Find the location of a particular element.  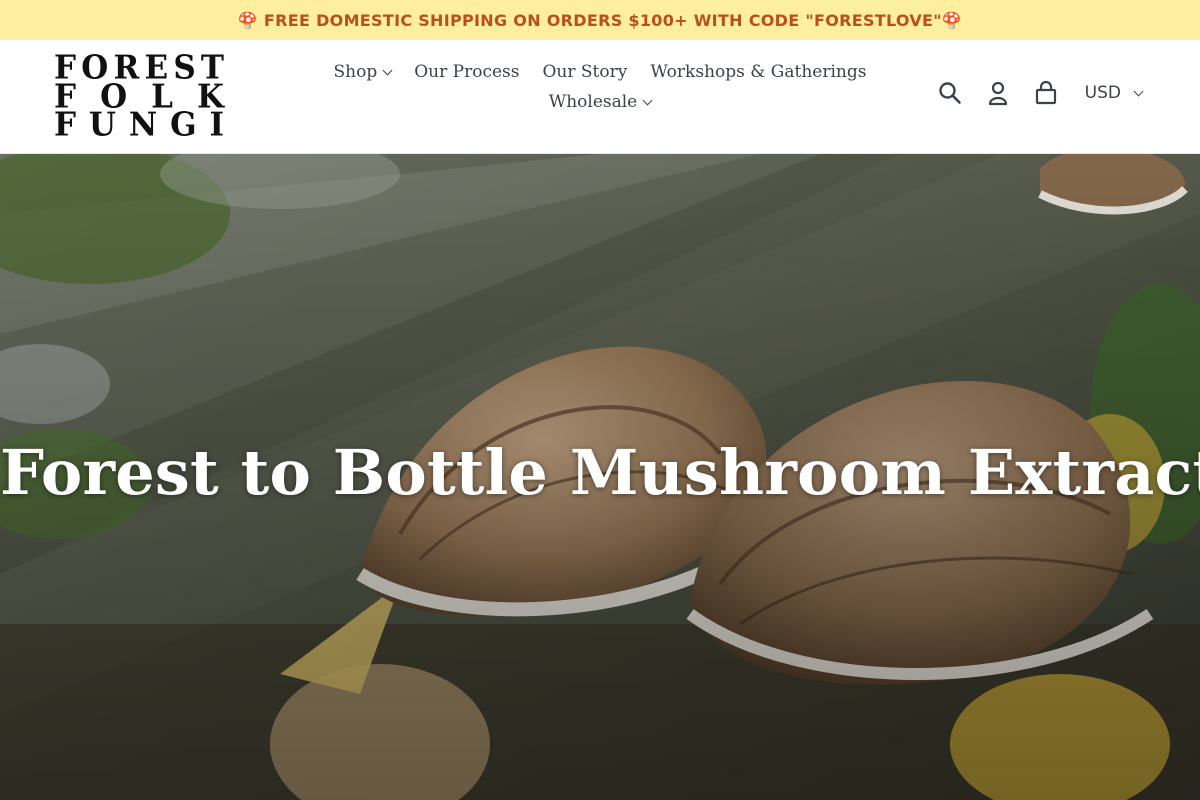

nav-our-story-label: Our Story is located at coordinates (585, 72).